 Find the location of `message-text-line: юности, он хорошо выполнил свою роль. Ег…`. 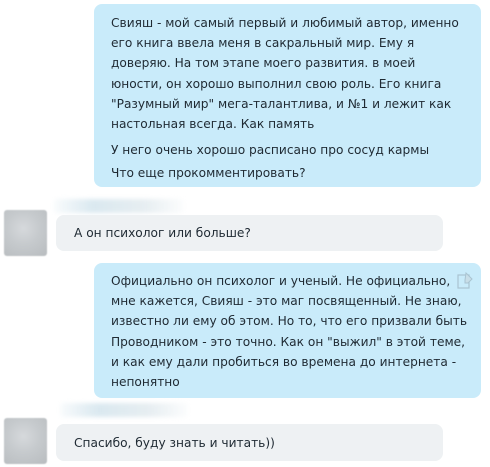

message-text-line: юности, он хорошо выполнил свою роль. Ег… is located at coordinates (276, 83).